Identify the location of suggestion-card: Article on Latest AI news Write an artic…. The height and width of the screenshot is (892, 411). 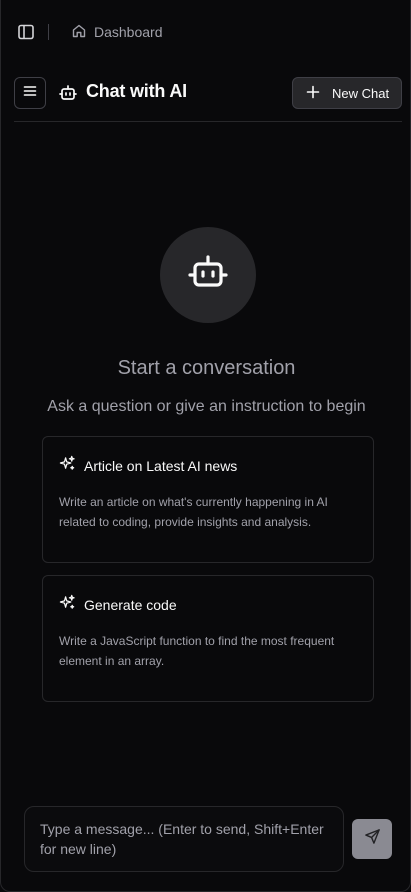
(208, 499).